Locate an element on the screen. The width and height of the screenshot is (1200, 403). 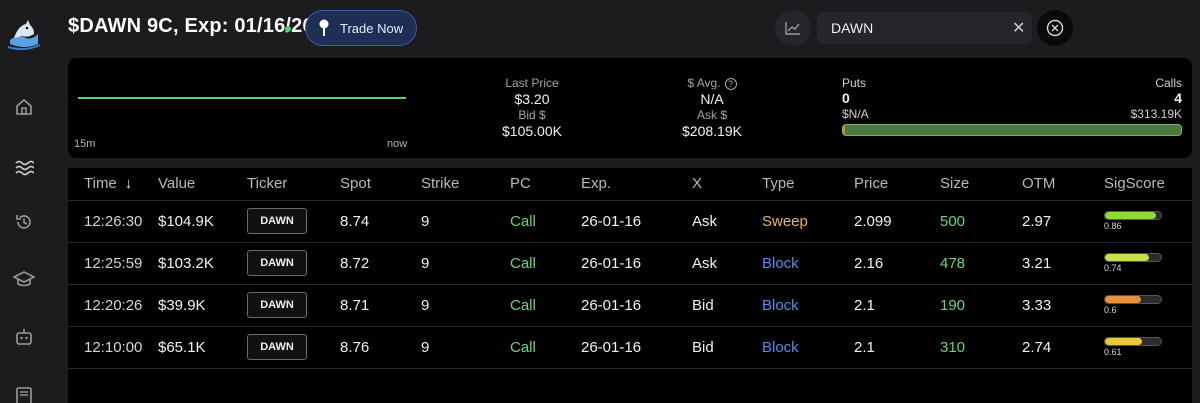
column-header-value: Value is located at coordinates (202, 184).